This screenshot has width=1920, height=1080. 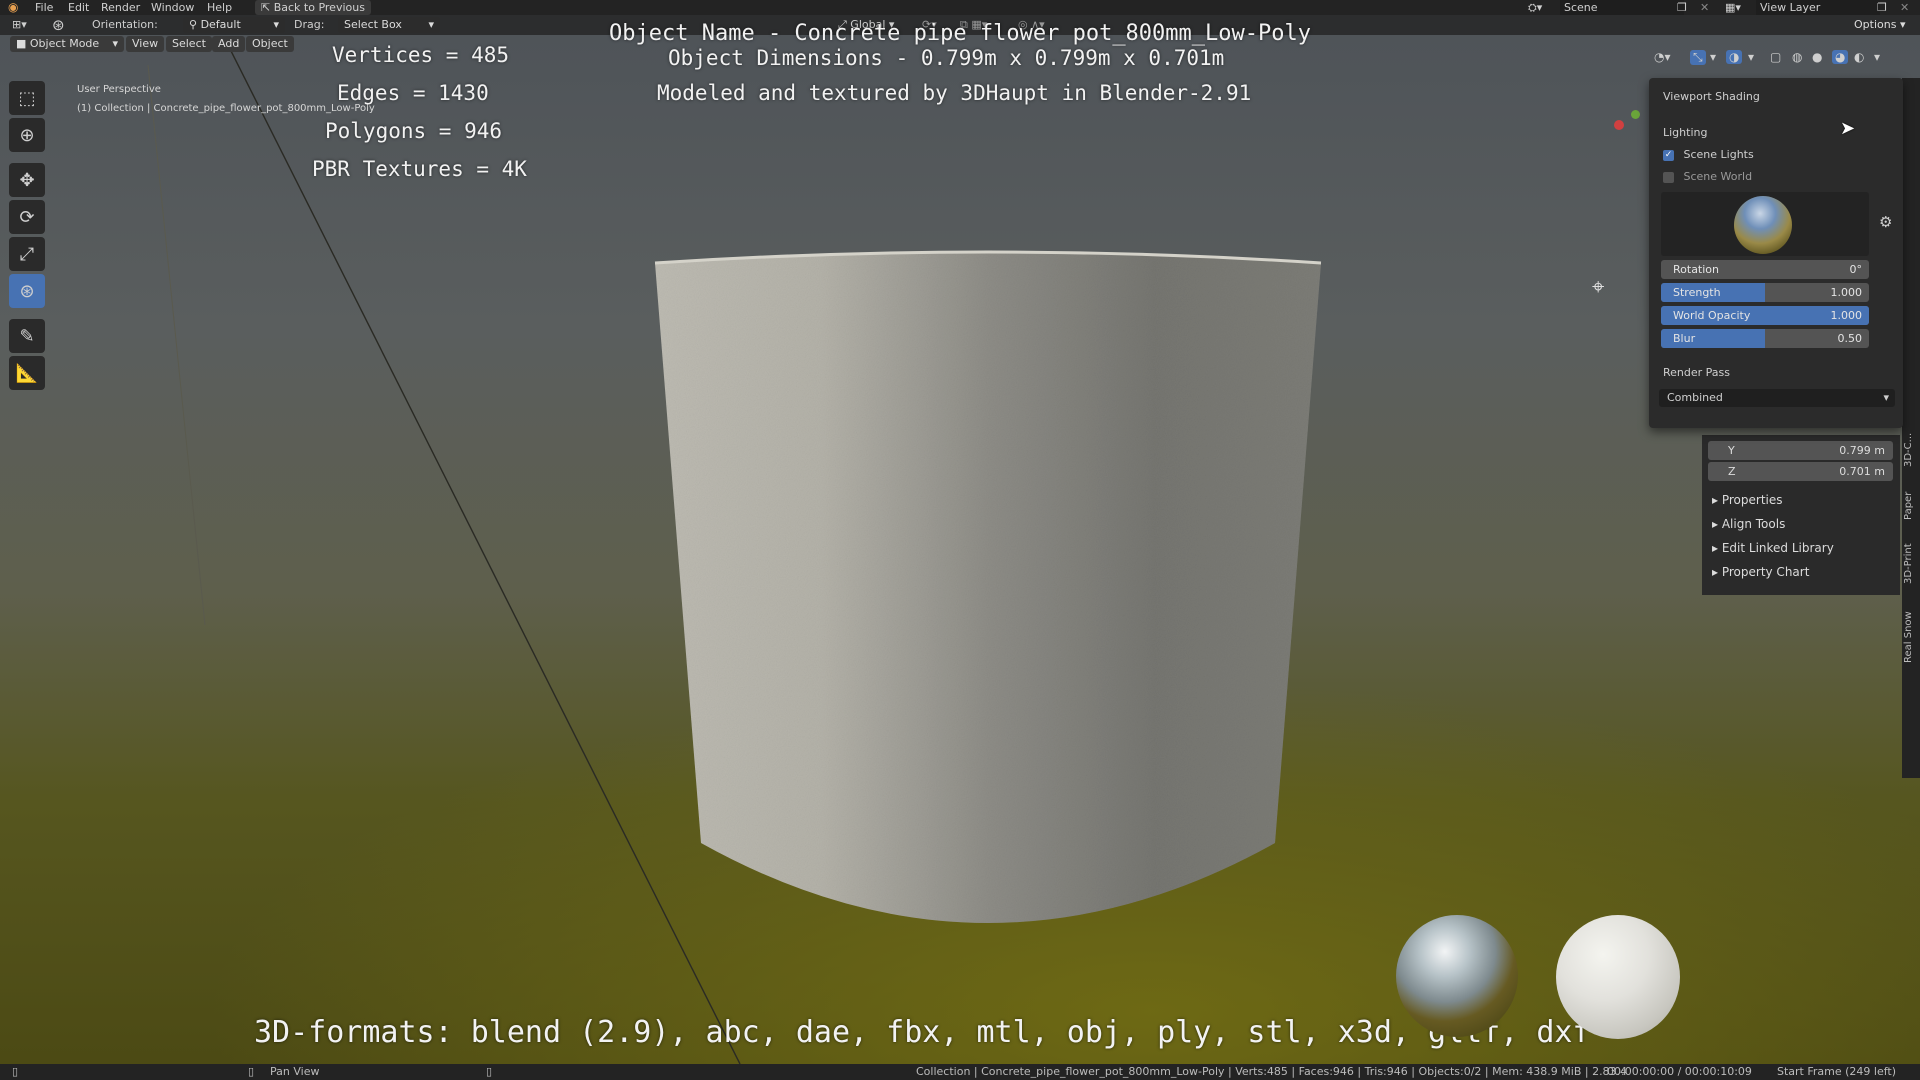 What do you see at coordinates (1618, 977) in the screenshot?
I see `hdri-preview-diffuse-ball` at bounding box center [1618, 977].